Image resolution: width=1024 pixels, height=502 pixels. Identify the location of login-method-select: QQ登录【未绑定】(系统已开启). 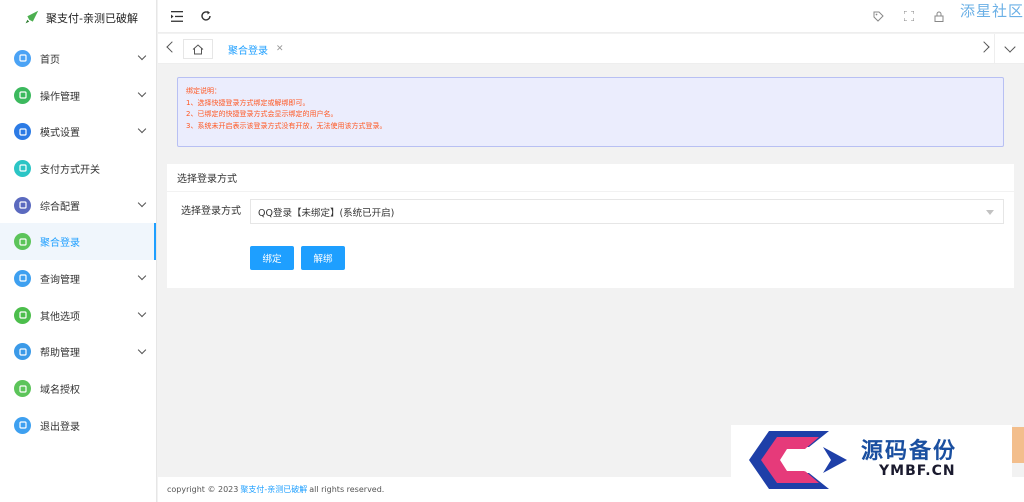
(627, 211).